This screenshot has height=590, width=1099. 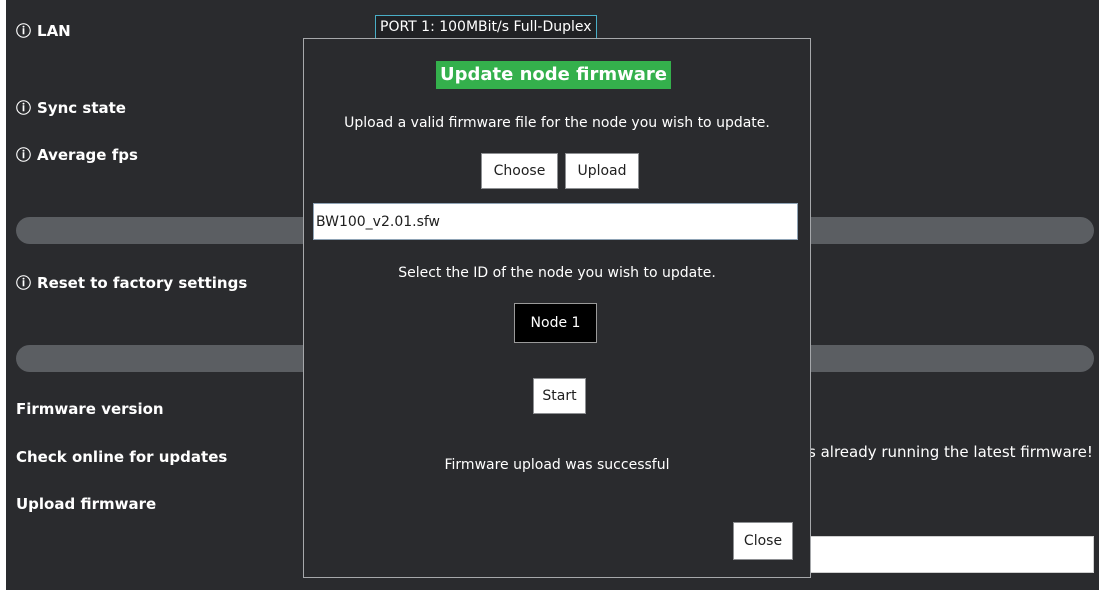 I want to click on check-updates-label: Check online for updates, so click(x=122, y=457).